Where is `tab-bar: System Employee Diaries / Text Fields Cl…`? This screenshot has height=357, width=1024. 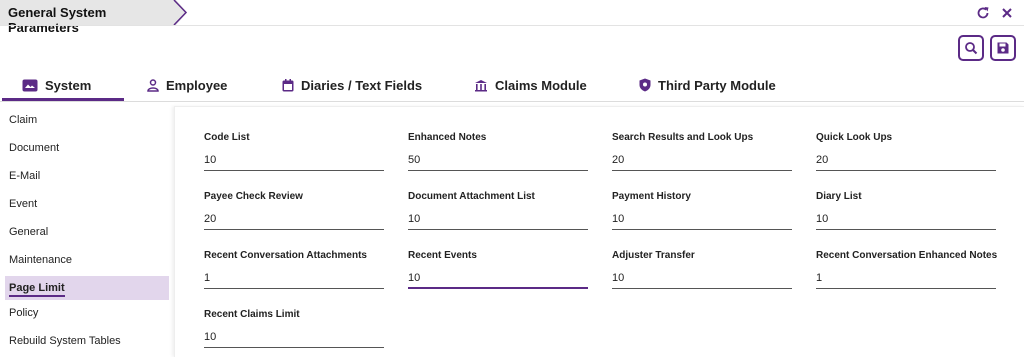 tab-bar: System Employee Diaries / Text Fields Cl… is located at coordinates (512, 85).